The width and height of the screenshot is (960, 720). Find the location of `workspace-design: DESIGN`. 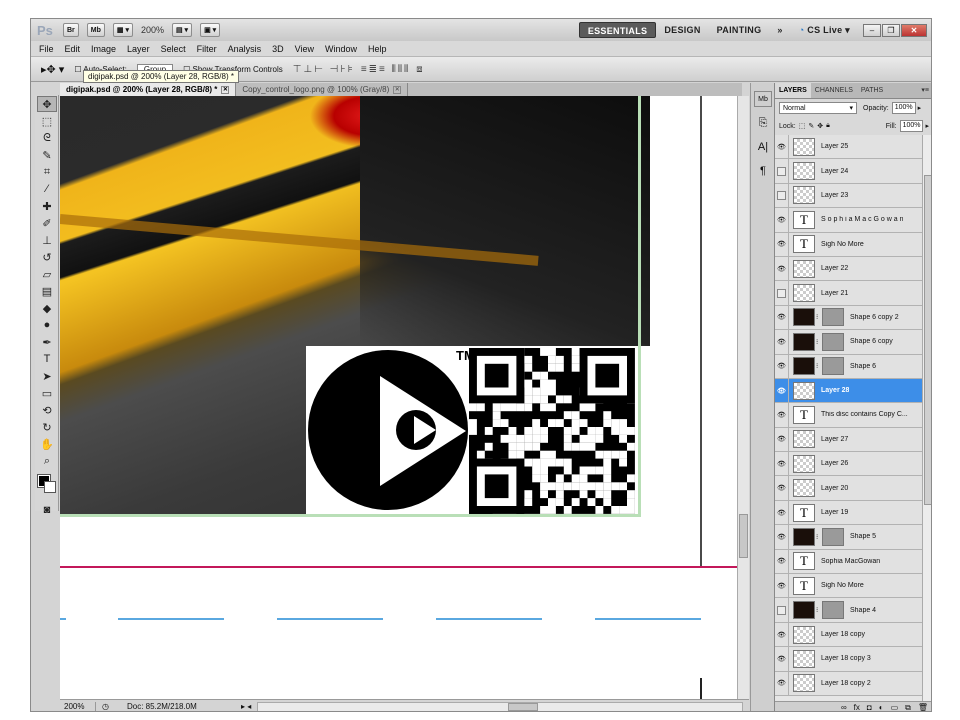

workspace-design: DESIGN is located at coordinates (682, 30).